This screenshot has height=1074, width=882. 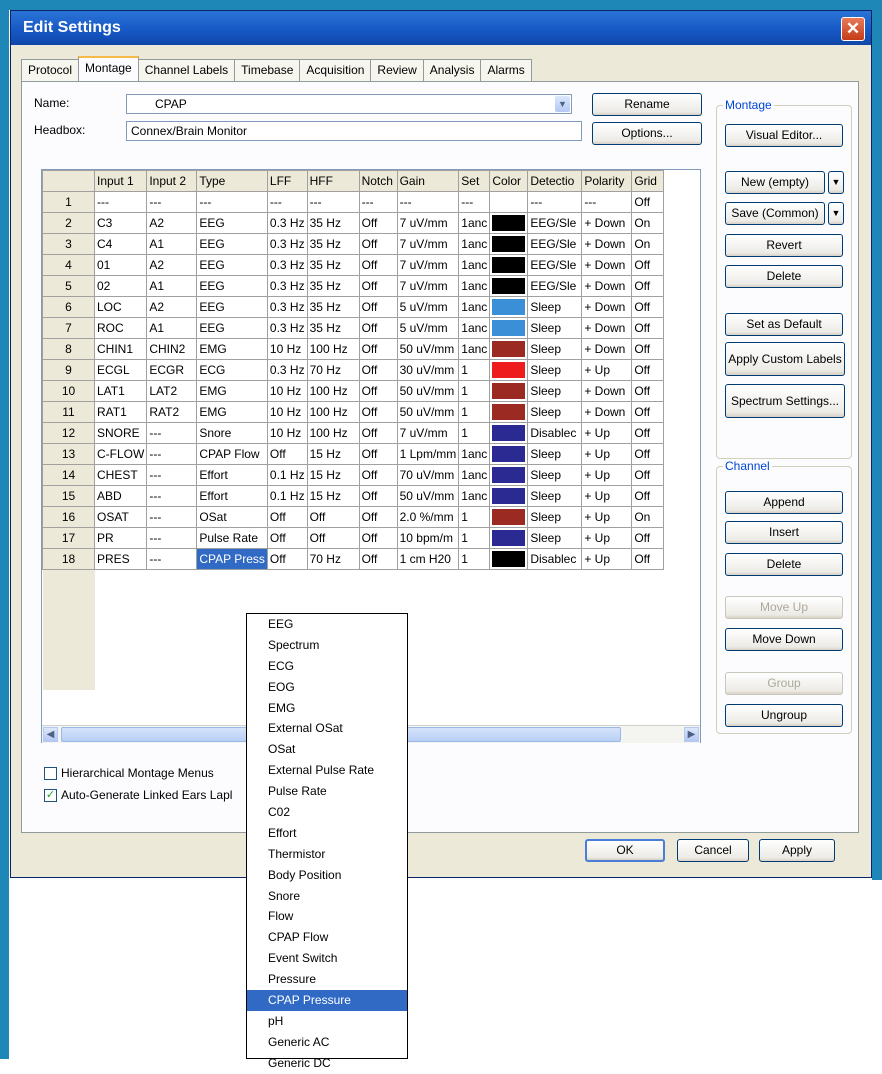 I want to click on cell-in2: ---, so click(x=172, y=475).